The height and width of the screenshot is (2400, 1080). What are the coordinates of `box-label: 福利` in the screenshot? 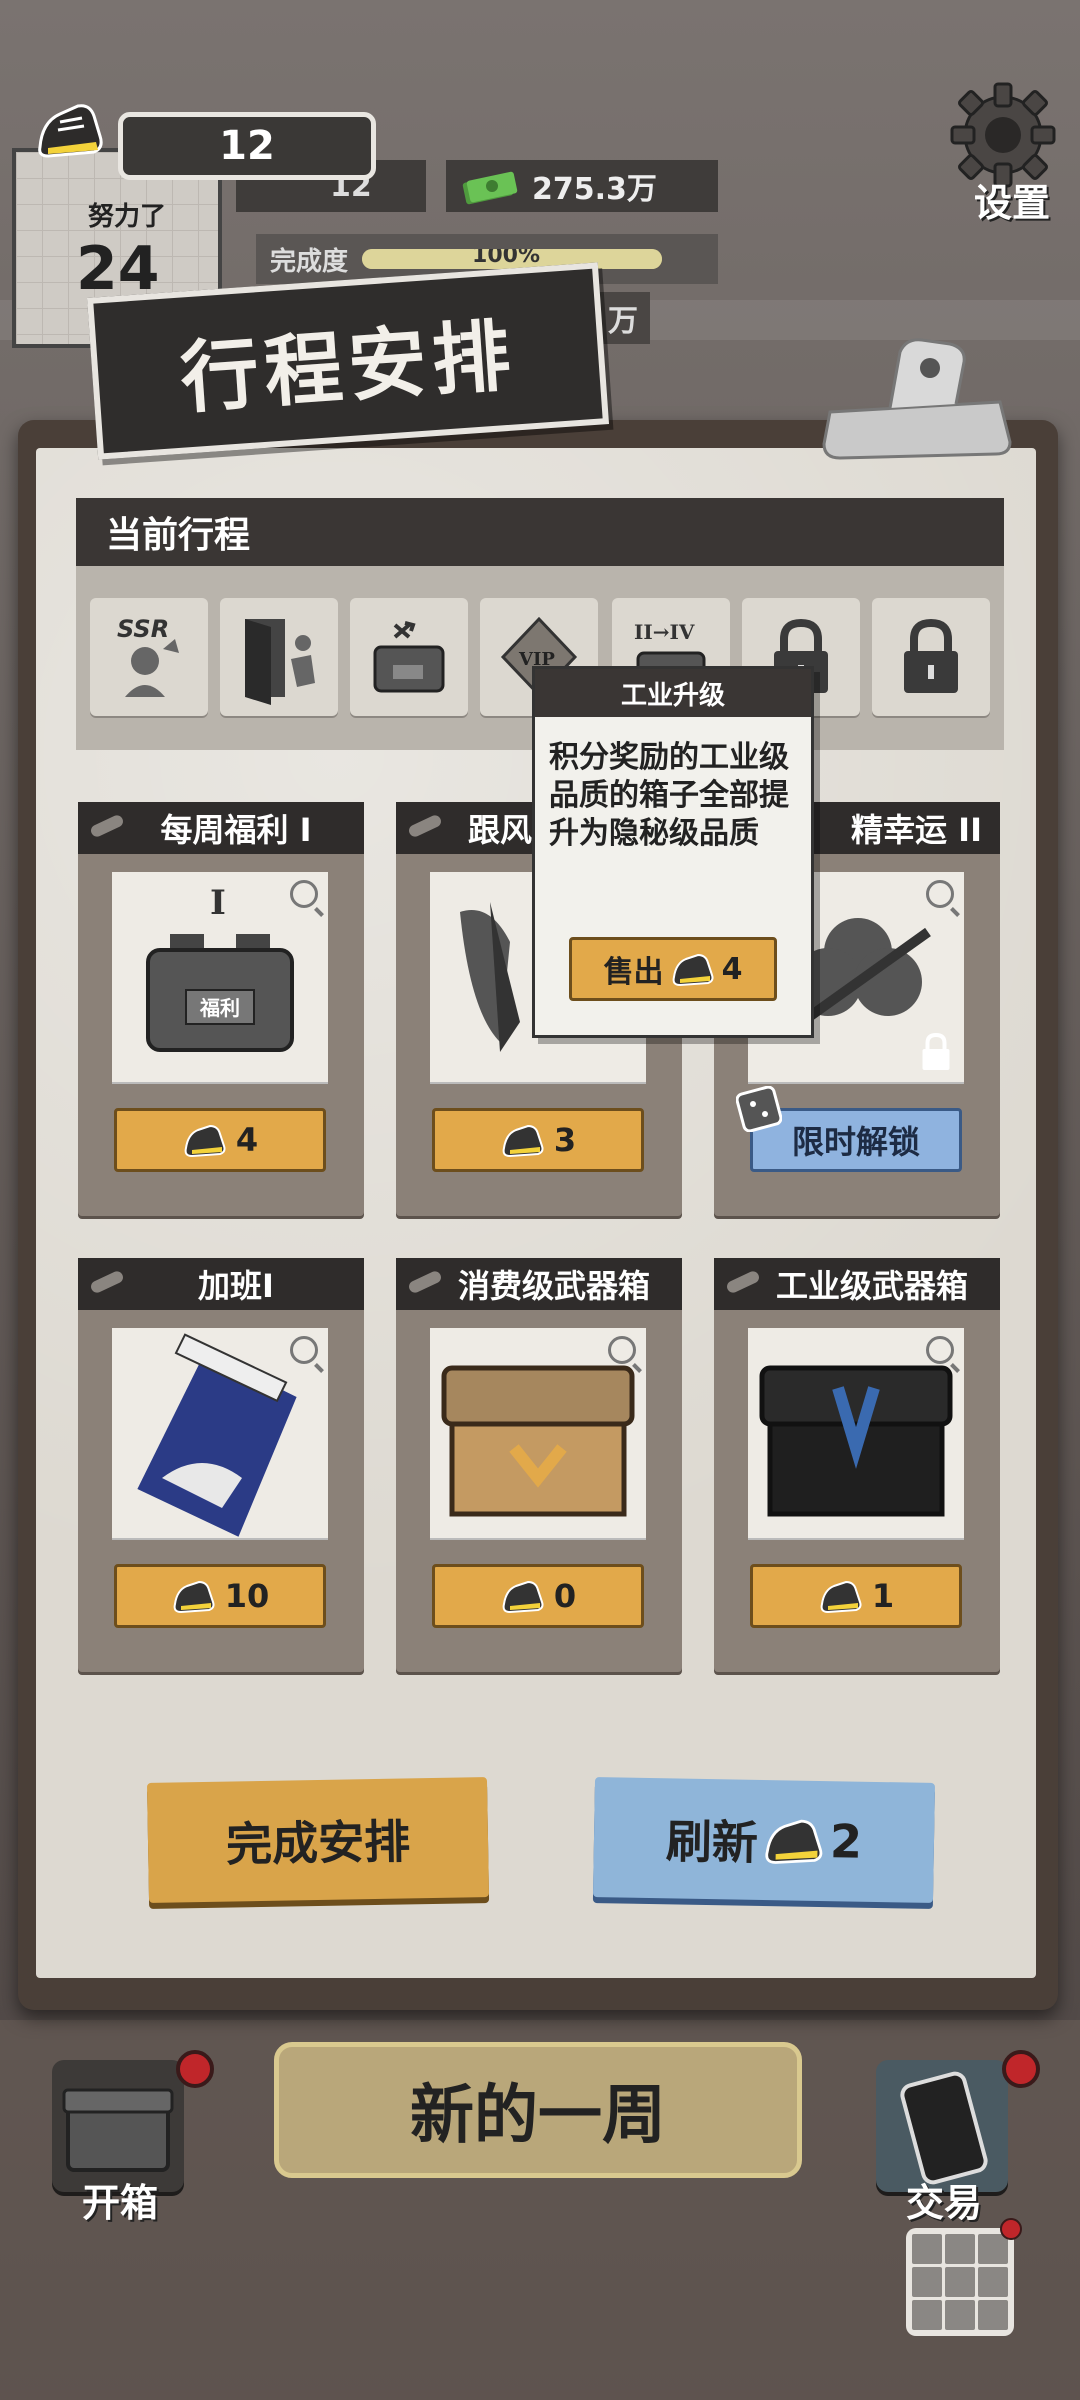 It's located at (219, 1008).